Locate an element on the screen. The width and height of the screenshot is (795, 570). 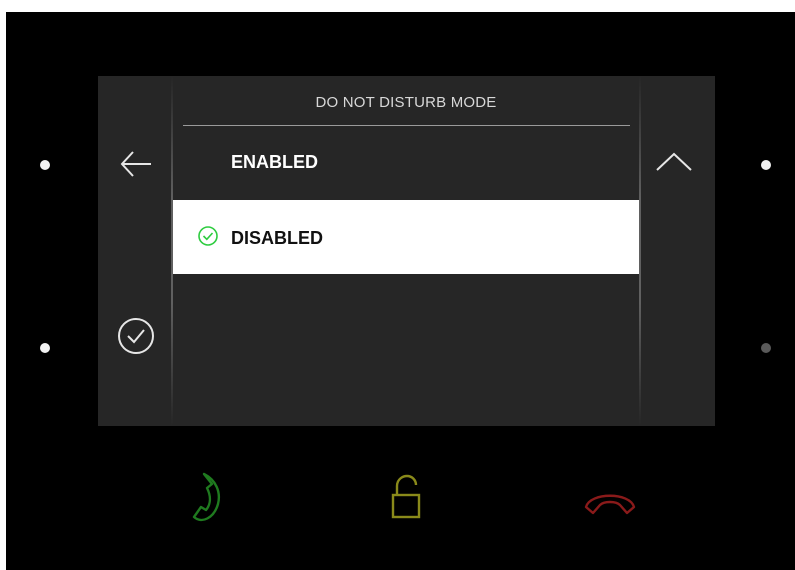
scroll-up-button is located at coordinates (674, 163).